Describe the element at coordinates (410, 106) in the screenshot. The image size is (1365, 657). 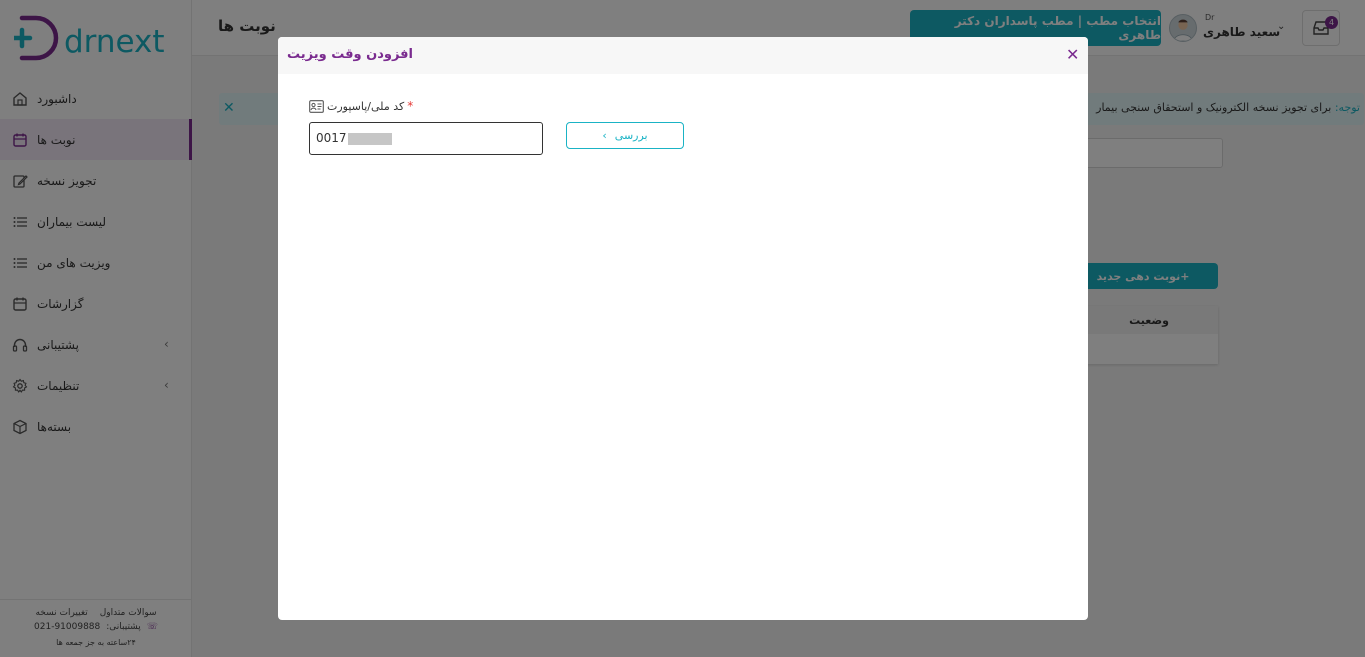
I see `required-mark: *` at that location.